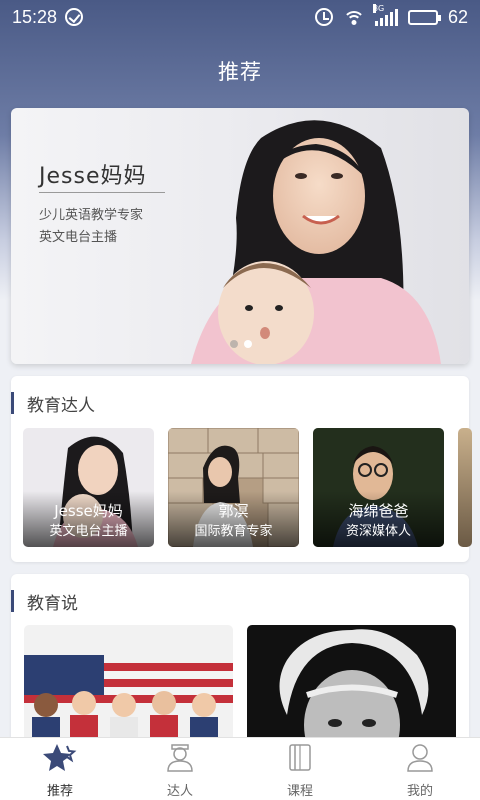 The image size is (480, 800). I want to click on talks-section-title: 教育说, so click(44, 602).